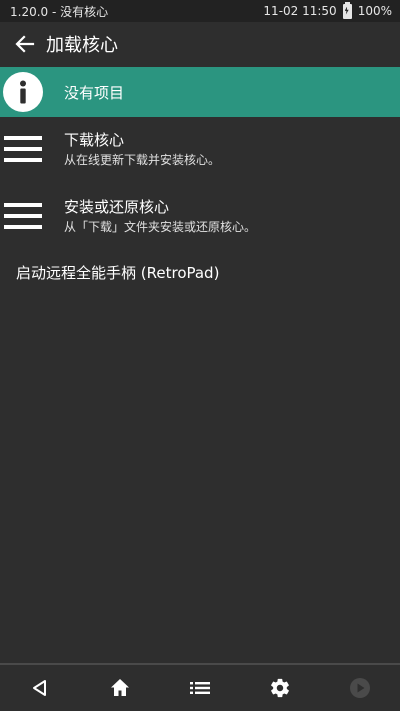  Describe the element at coordinates (300, 11) in the screenshot. I see `status-datetime: 11-02 11:50` at that location.